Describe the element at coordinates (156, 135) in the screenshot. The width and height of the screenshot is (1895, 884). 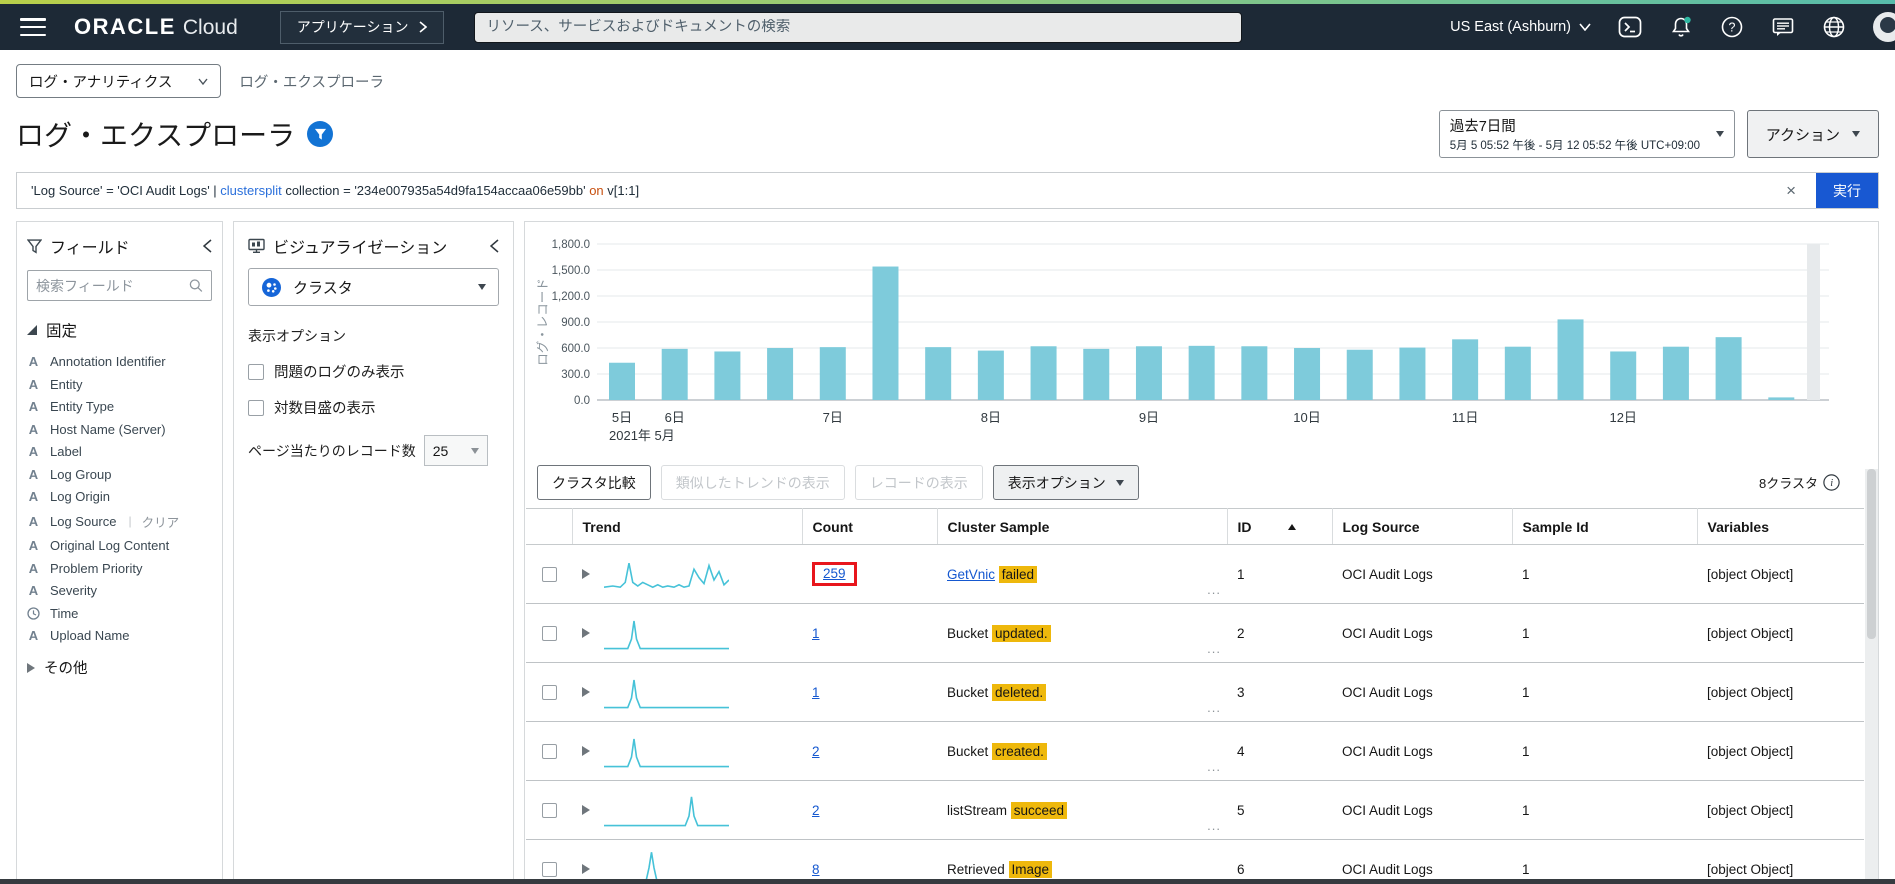
I see `page-title: ログ・エクスプローラ` at that location.